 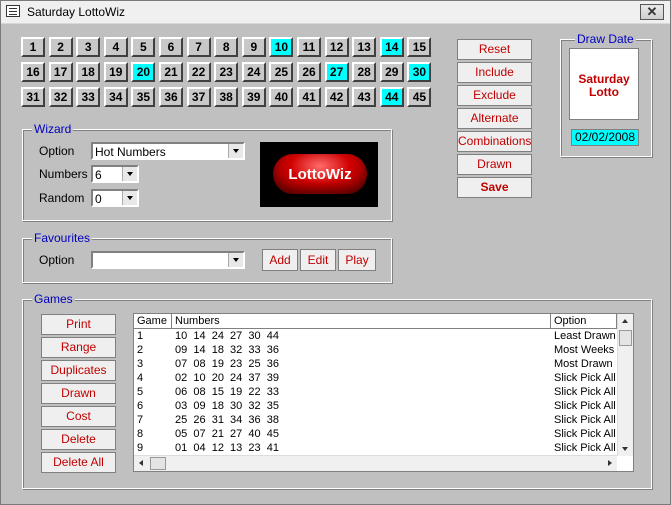 I want to click on scroll-thumb, so click(x=625, y=338).